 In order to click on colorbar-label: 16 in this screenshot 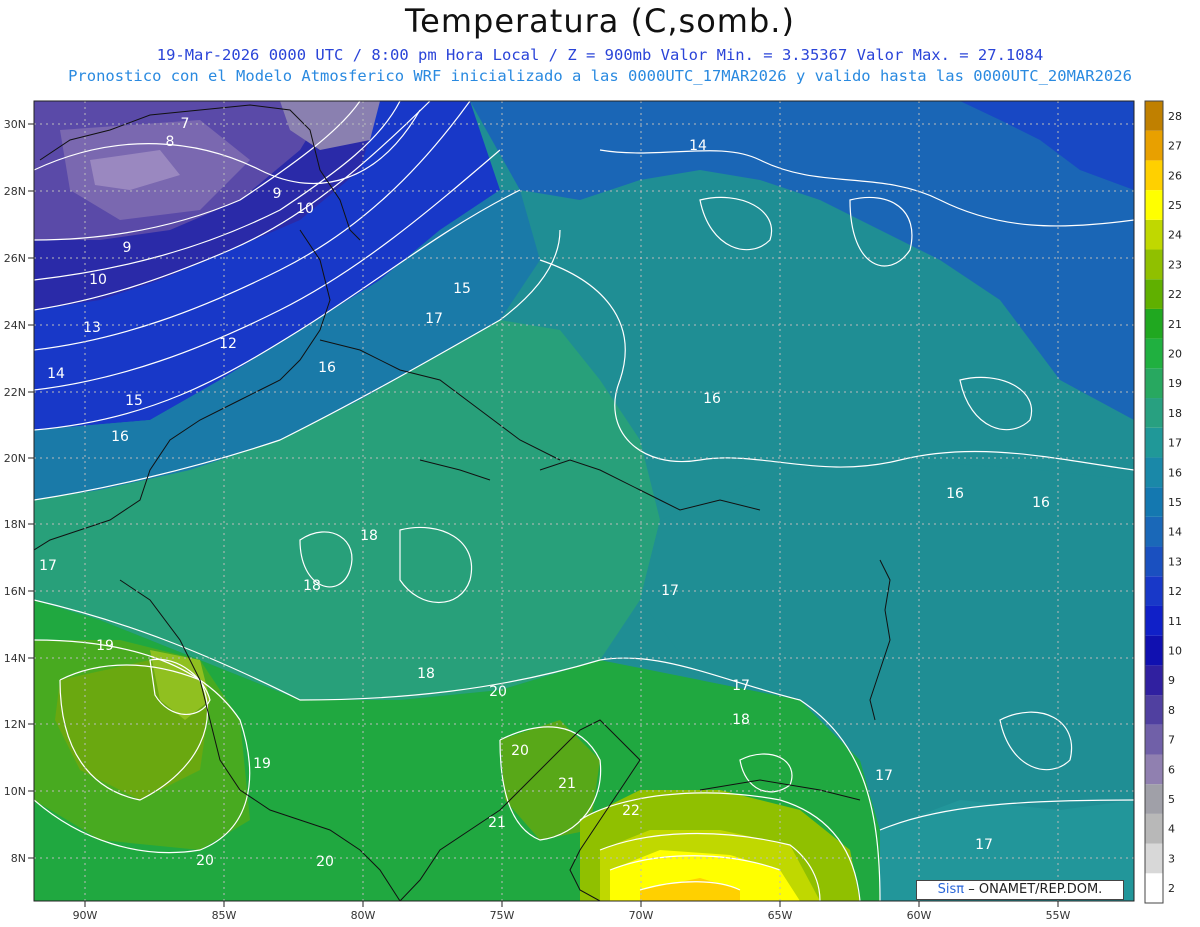, I will do `click(1175, 472)`.